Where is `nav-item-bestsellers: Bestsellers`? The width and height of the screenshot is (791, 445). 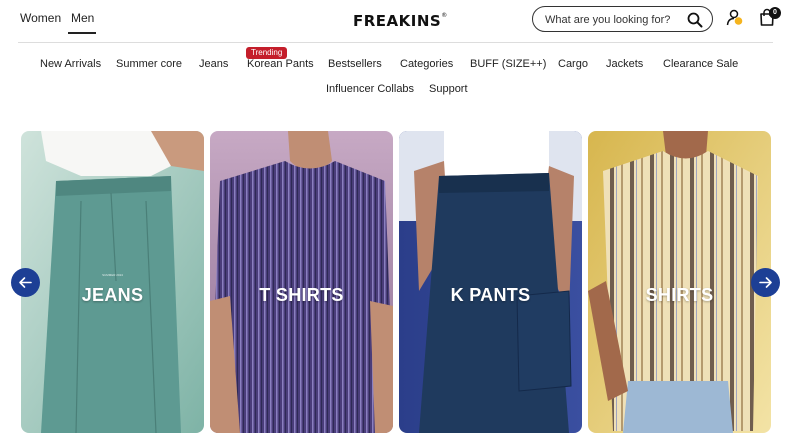 nav-item-bestsellers: Bestsellers is located at coordinates (355, 64).